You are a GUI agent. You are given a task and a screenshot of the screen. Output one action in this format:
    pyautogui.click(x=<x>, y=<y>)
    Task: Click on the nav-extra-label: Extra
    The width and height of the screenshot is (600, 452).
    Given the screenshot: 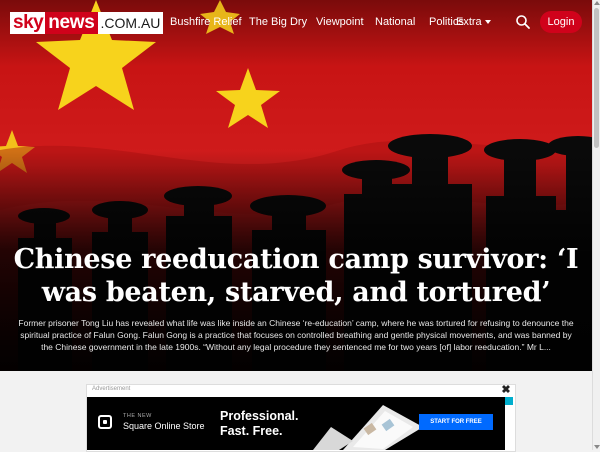 What is the action you would take?
    pyautogui.click(x=469, y=22)
    